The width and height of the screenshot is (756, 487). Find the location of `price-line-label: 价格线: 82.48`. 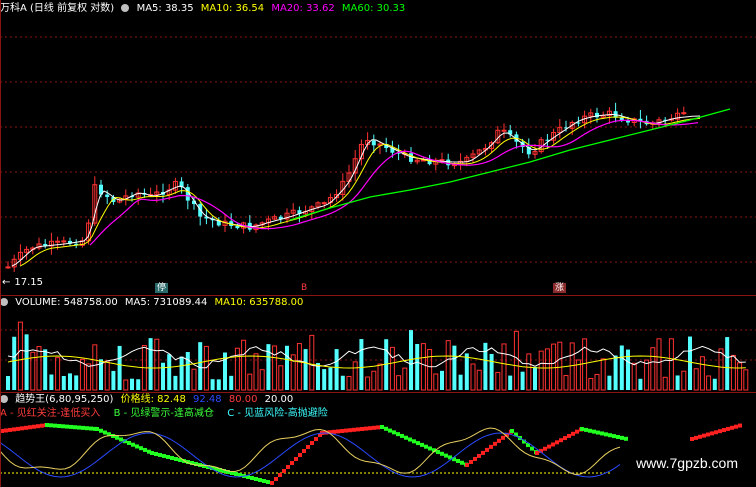

price-line-label: 价格线: 82.48 is located at coordinates (153, 399).